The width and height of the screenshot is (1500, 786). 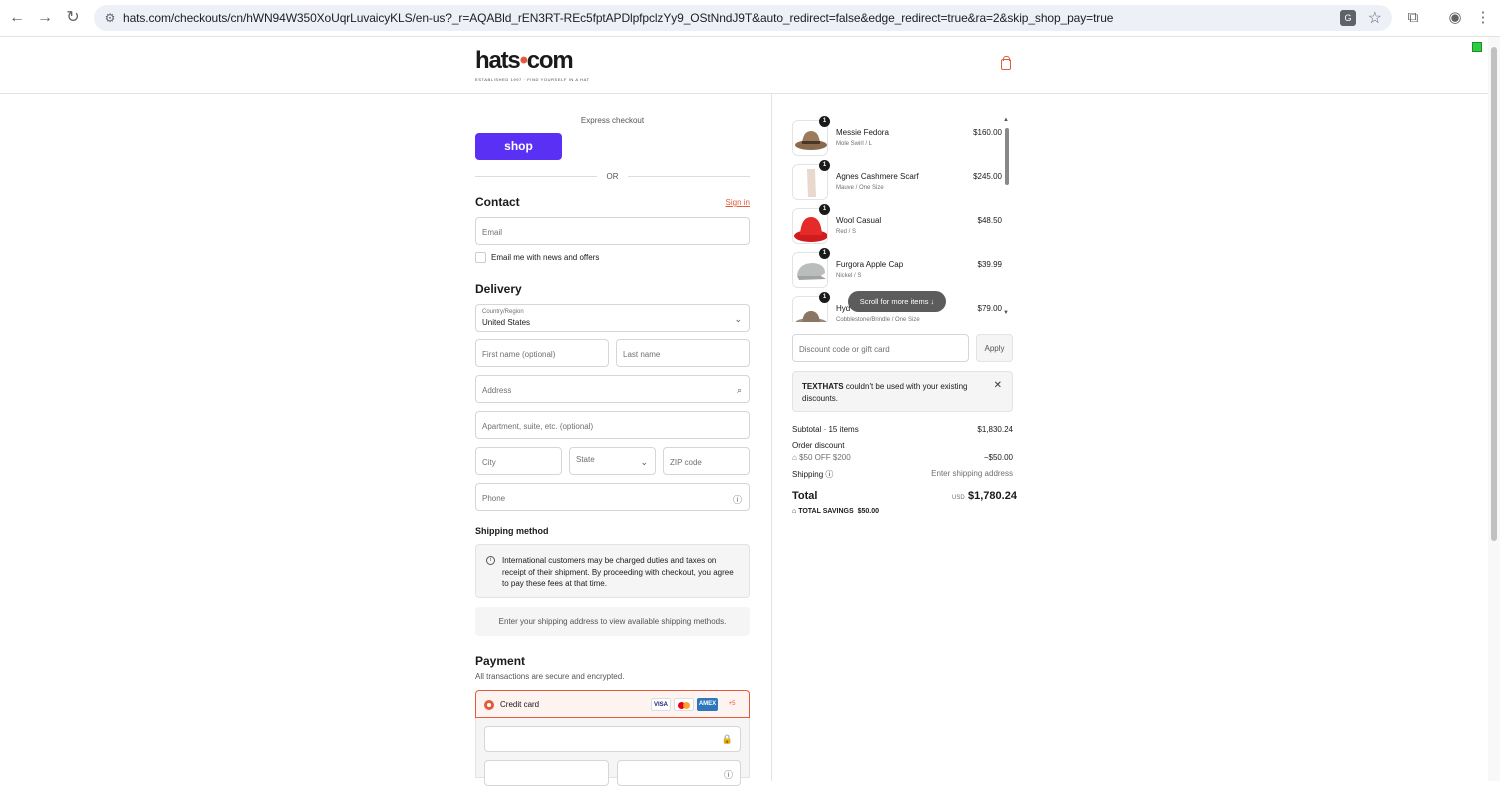 What do you see at coordinates (500, 661) in the screenshot?
I see `payment-title: Payment` at bounding box center [500, 661].